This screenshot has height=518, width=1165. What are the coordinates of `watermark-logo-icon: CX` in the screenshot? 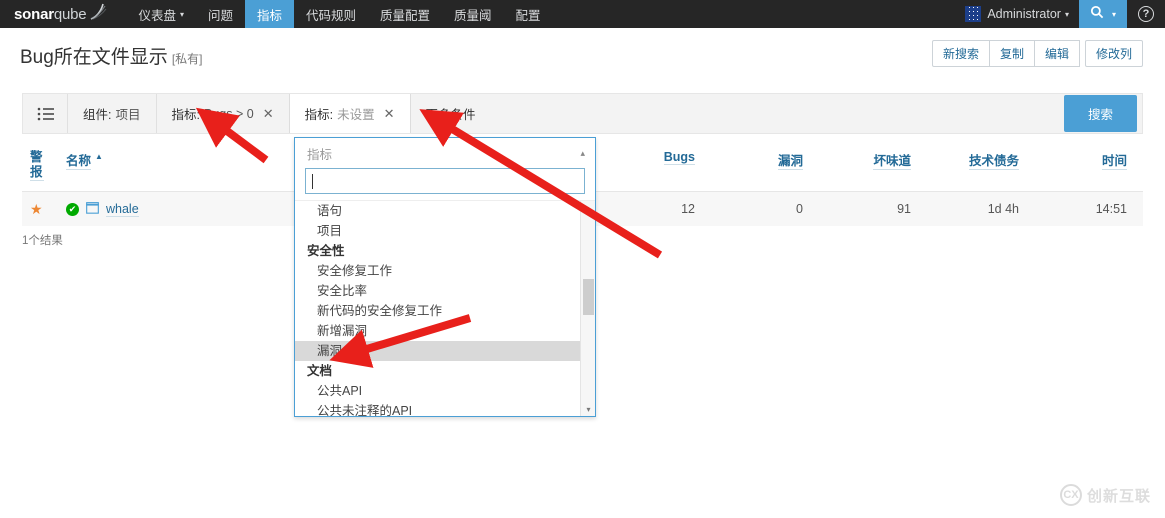 It's located at (1070, 495).